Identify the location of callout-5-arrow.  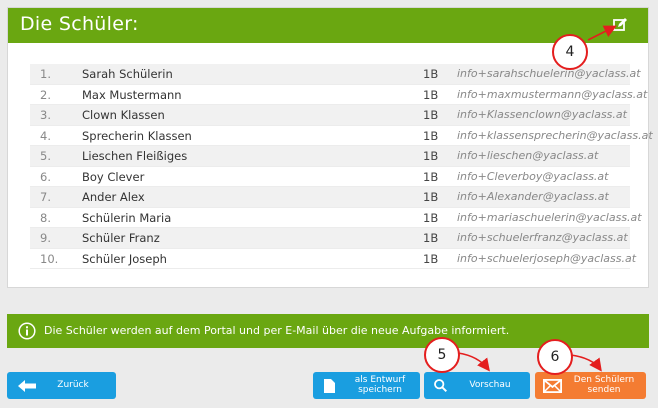
(473, 362).